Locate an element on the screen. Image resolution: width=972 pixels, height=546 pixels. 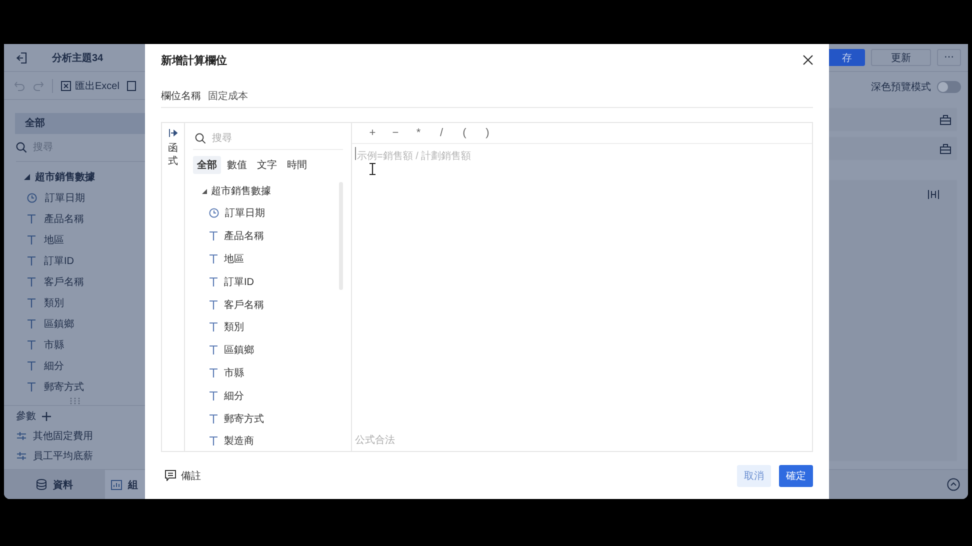
sidebar-tab: 全部 is located at coordinates (80, 123).